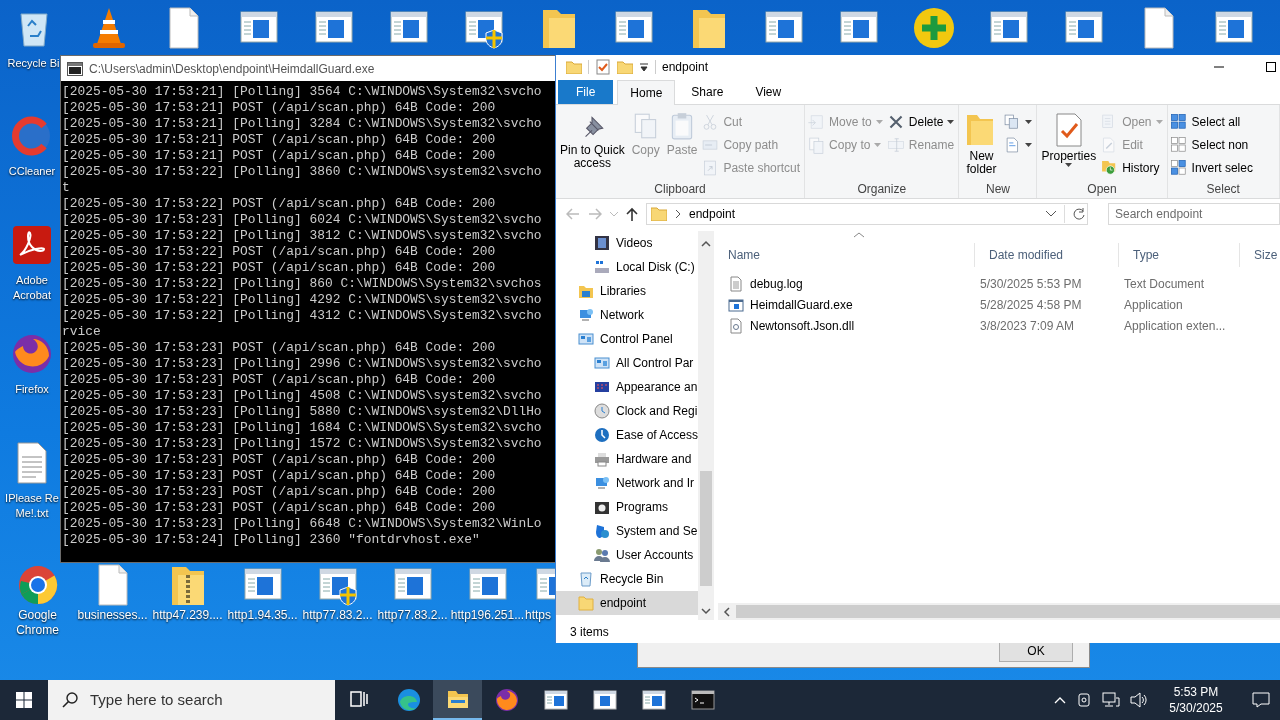  Describe the element at coordinates (933, 28) in the screenshot. I see `plus-circle-icon` at that location.